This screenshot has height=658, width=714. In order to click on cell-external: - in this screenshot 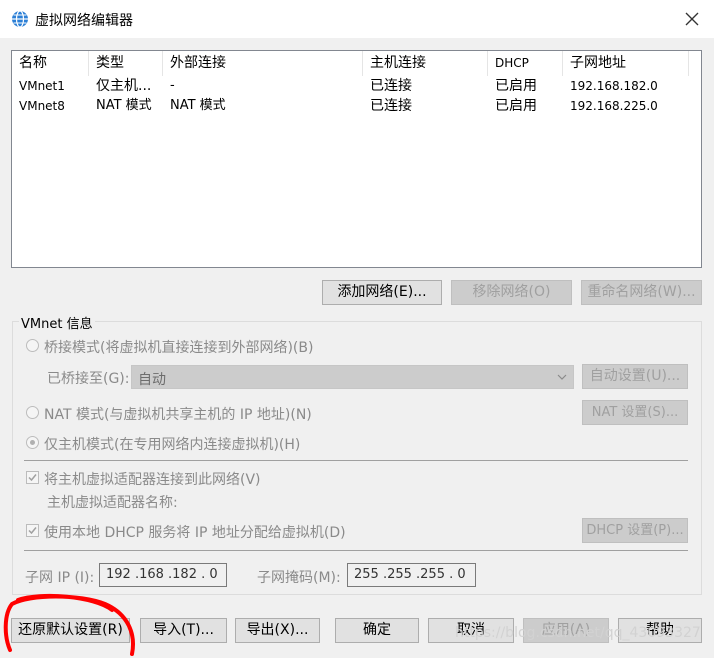, I will do `click(172, 85)`.